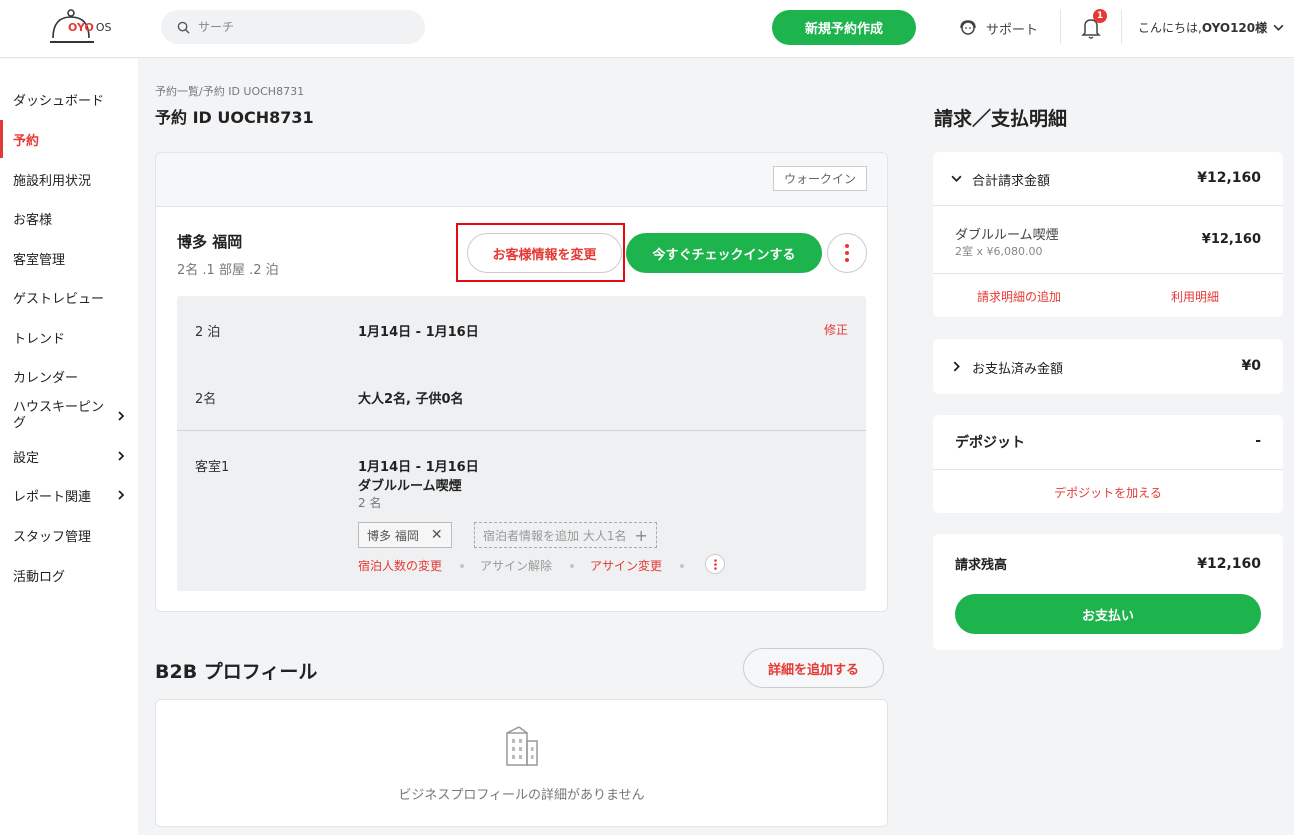  What do you see at coordinates (1231, 239) in the screenshot?
I see `line-item-amount: ¥12,160` at bounding box center [1231, 239].